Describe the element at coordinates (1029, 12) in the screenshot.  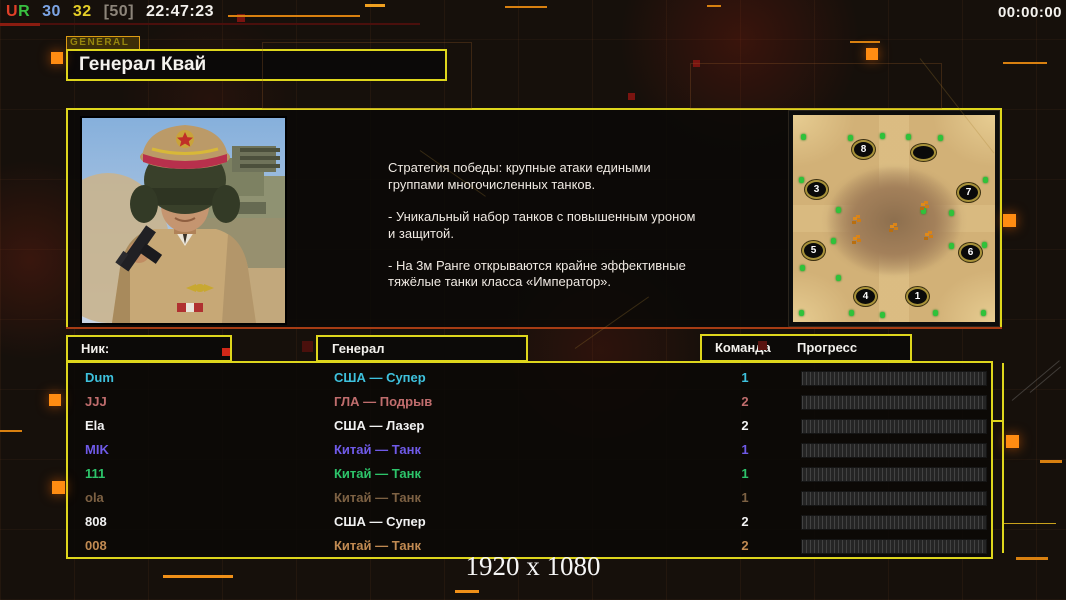
I see `match-timer: 00:00:00` at that location.